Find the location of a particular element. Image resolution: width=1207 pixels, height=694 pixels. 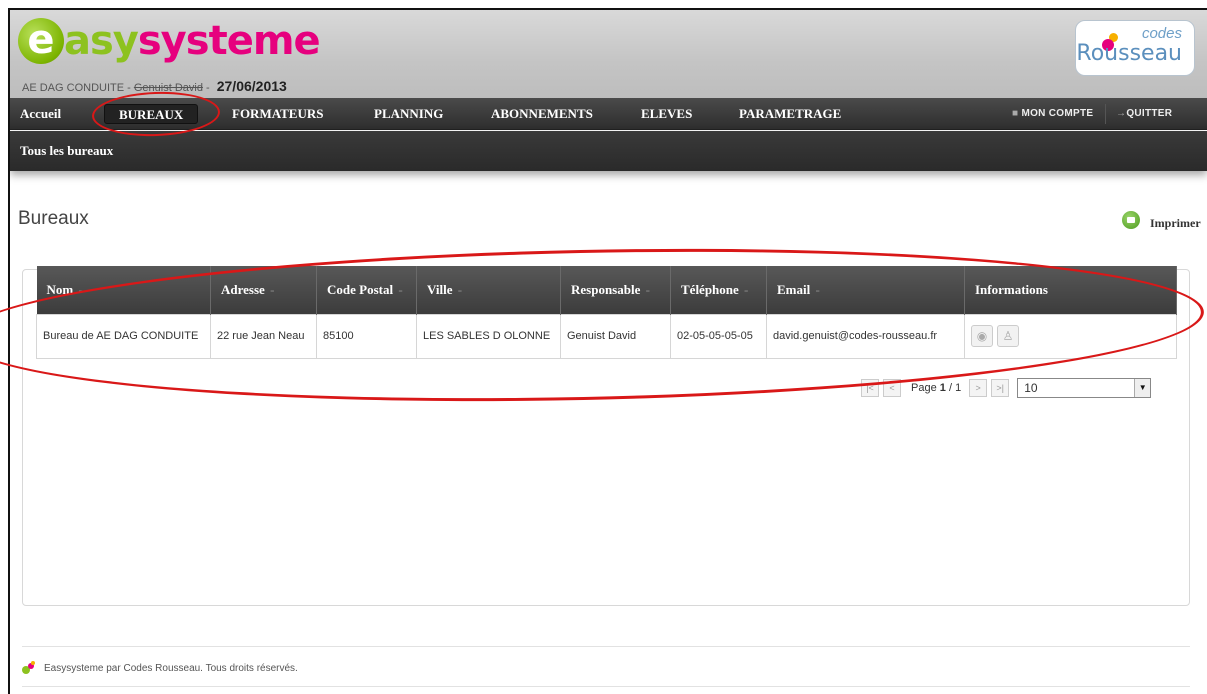

nav-bureaux: BUREAUX is located at coordinates (151, 114).